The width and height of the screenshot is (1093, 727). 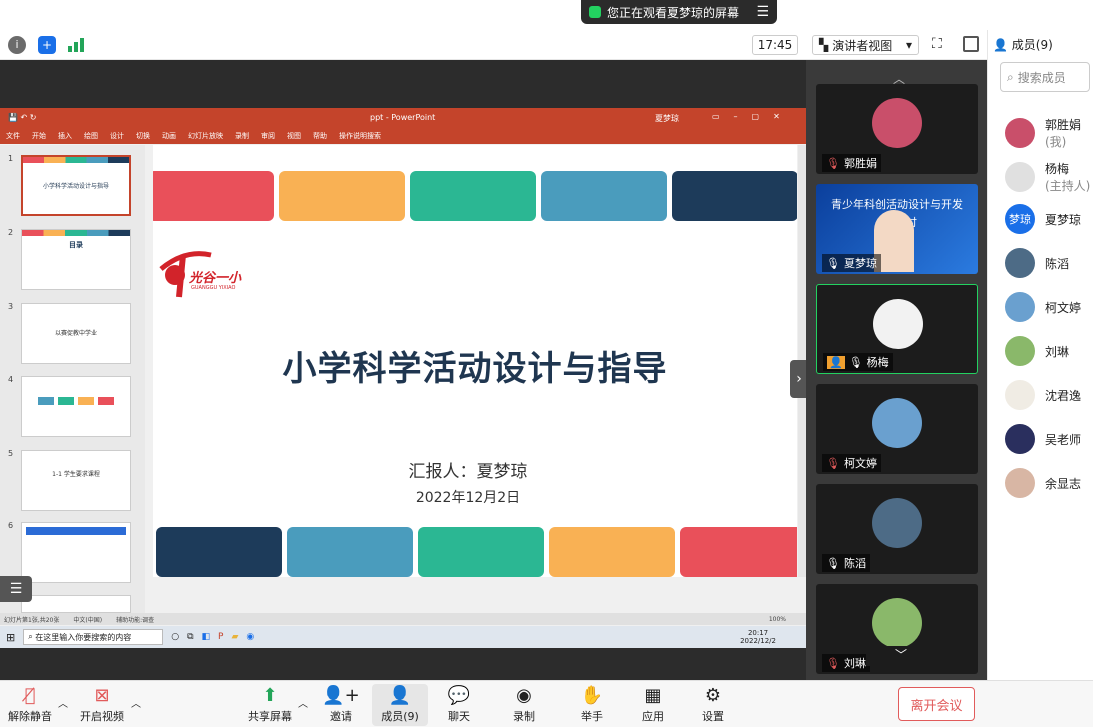 What do you see at coordinates (1063, 133) in the screenshot?
I see `member-name-block: 郭胜娟 (我)` at bounding box center [1063, 133].